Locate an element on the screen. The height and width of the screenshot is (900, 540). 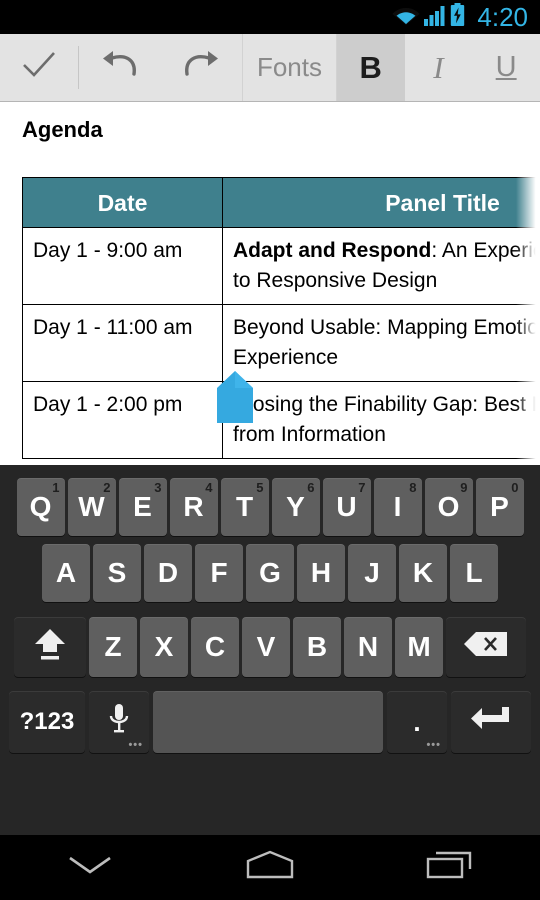
key-hint-4: 4 is located at coordinates (209, 487).